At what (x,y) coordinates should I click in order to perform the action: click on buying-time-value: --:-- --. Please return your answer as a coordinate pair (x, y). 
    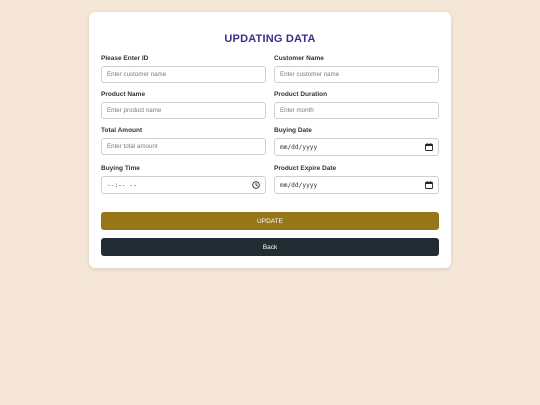
    Looking at the image, I should click on (122, 185).